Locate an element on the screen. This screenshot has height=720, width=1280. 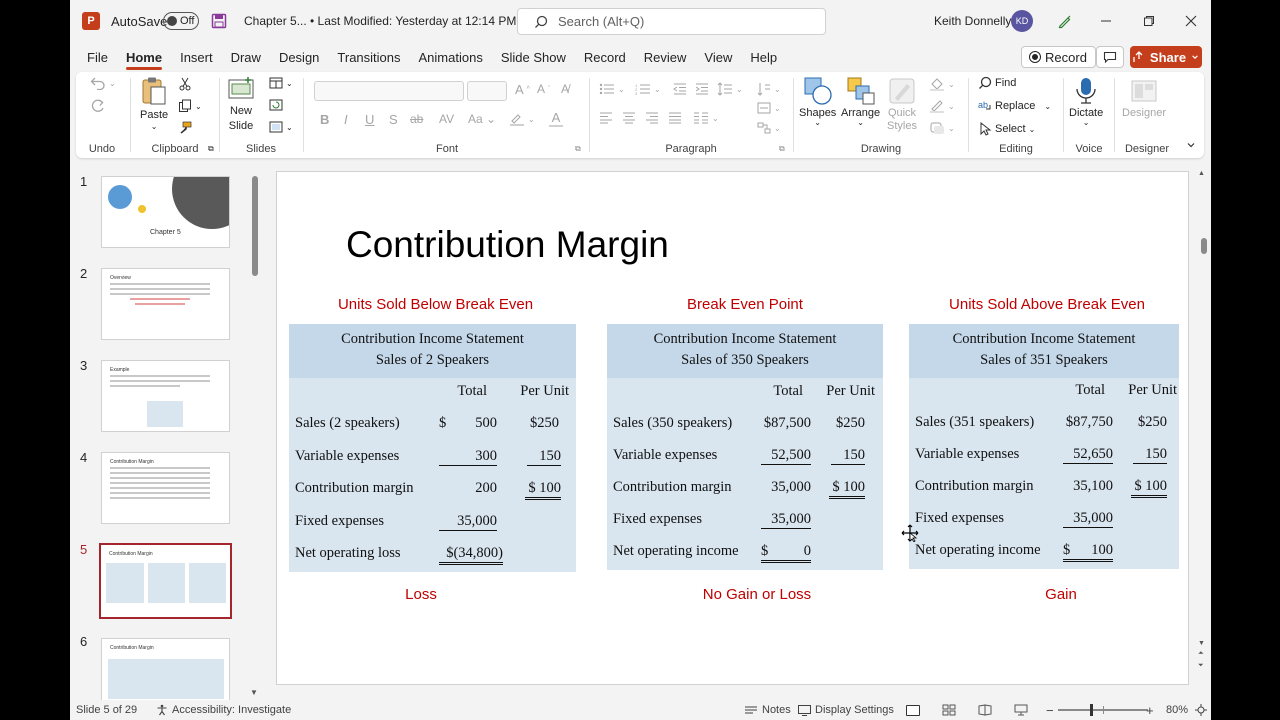
format-painter-button is located at coordinates (185, 128).